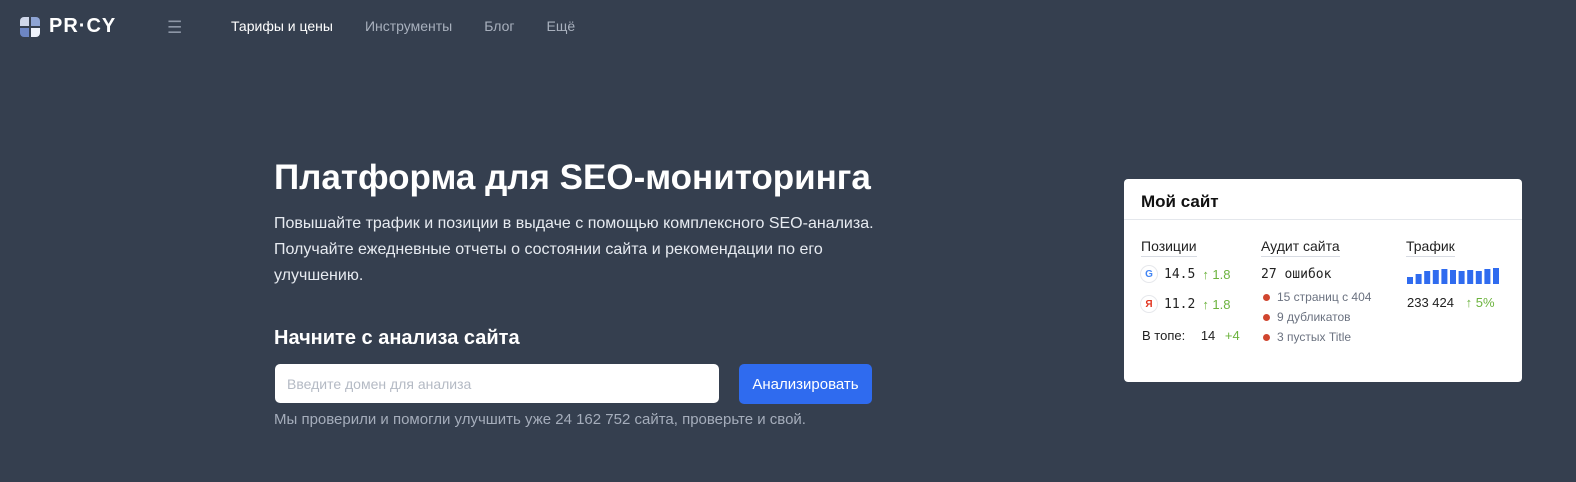 The image size is (1576, 482). I want to click on logo-icon, so click(30, 26).